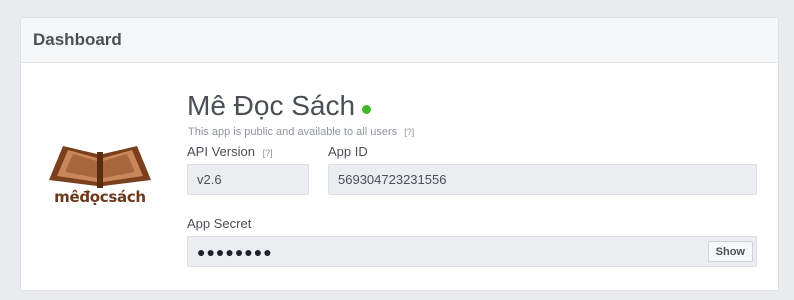 The height and width of the screenshot is (300, 794). What do you see at coordinates (409, 132) in the screenshot?
I see `visibility-help-link: [?]` at bounding box center [409, 132].